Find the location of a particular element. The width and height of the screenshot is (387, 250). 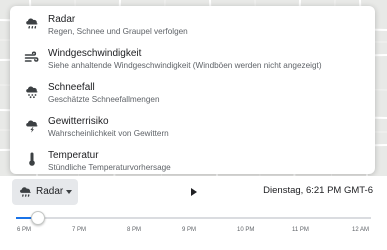

slider-thumb is located at coordinates (38, 218).